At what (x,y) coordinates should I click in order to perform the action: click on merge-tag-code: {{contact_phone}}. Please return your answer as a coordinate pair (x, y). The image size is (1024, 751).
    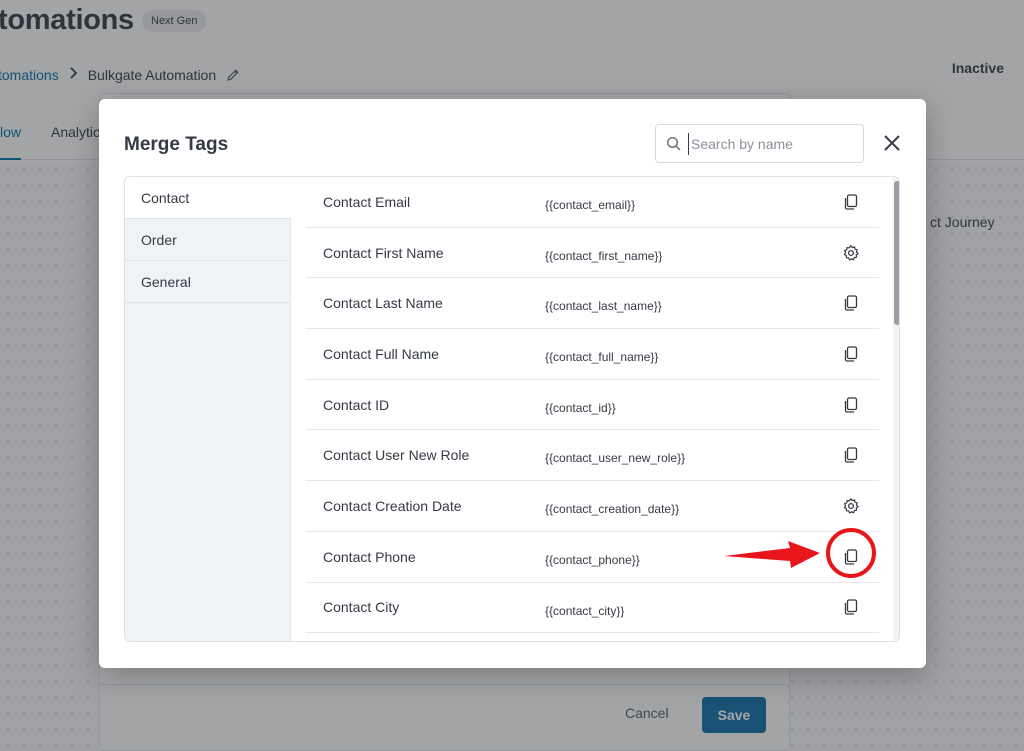
    Looking at the image, I should click on (592, 559).